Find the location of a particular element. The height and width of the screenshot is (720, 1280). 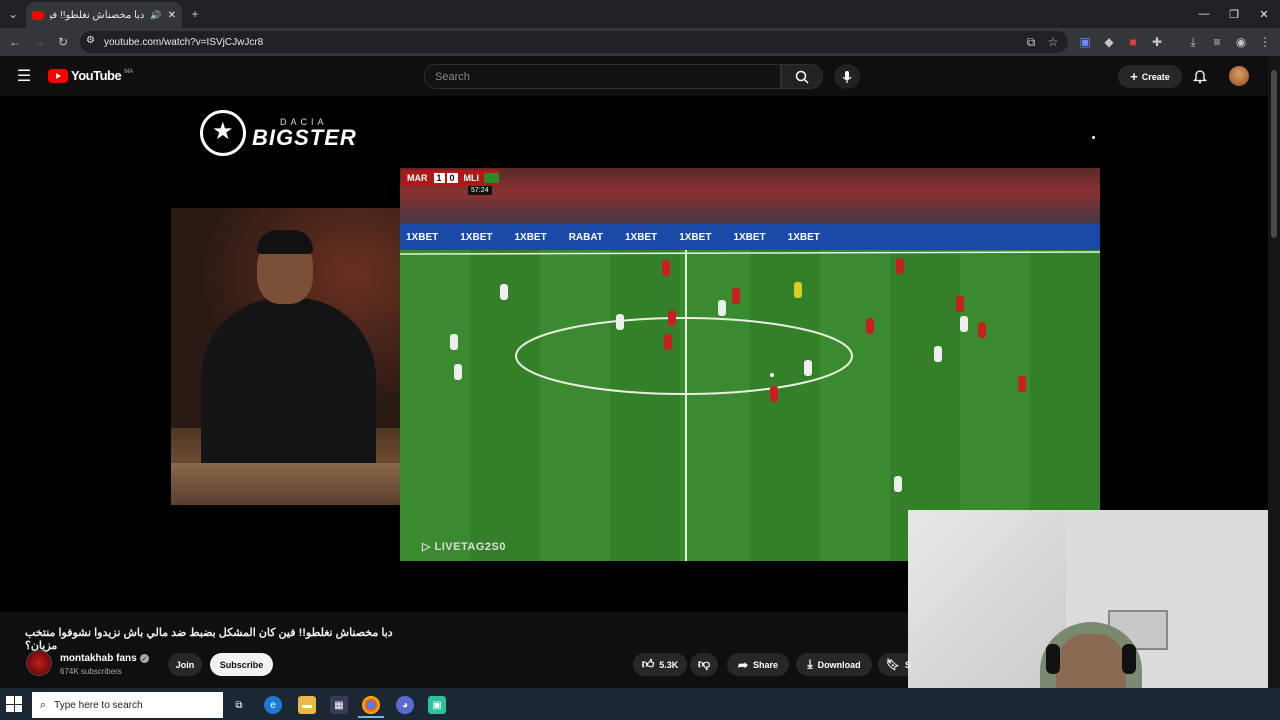

headset-icon is located at coordinates (1129, 659).